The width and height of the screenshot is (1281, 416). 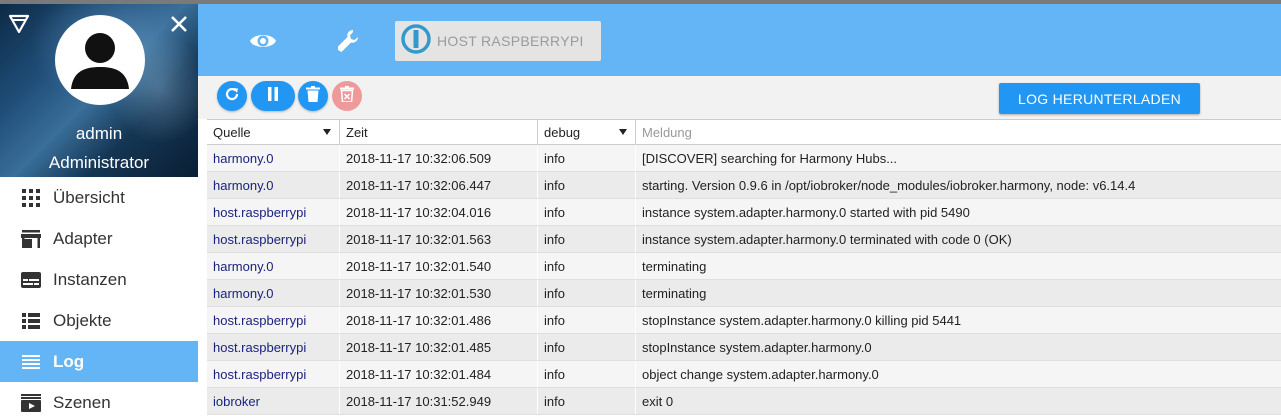 What do you see at coordinates (439, 212) in the screenshot?
I see `log-time: 2018-11-17 10:32:04.016` at bounding box center [439, 212].